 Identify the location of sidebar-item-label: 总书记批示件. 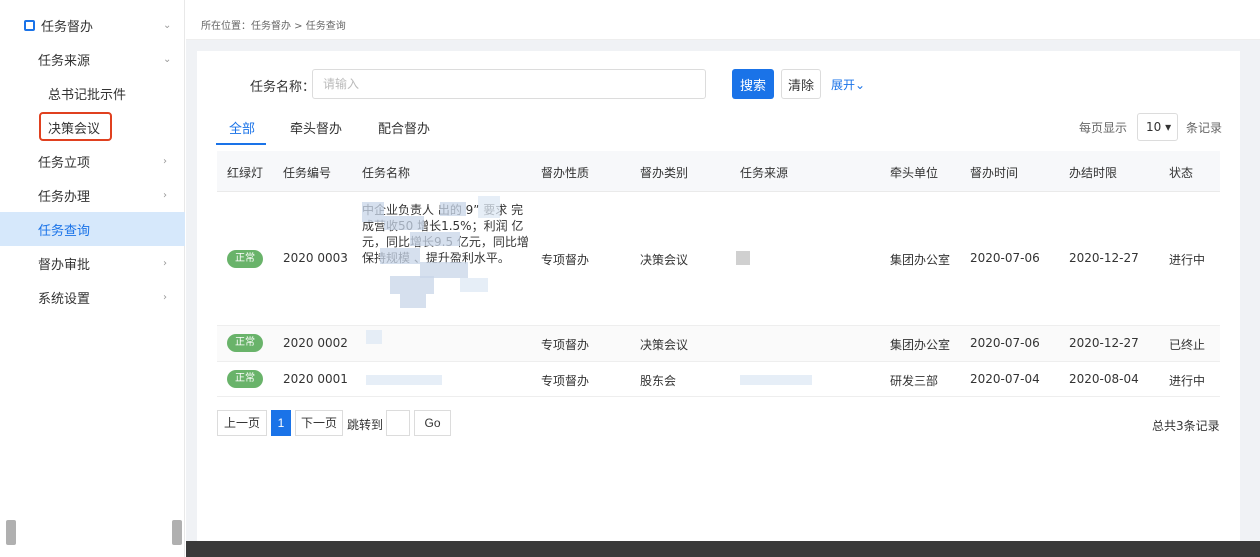
(87, 95).